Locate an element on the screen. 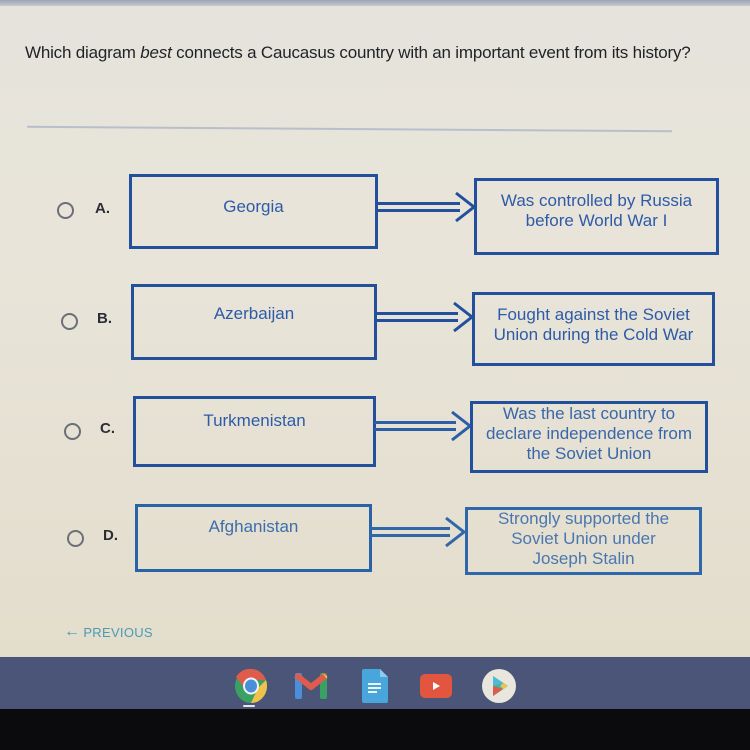 The width and height of the screenshot is (750, 750). option-d-arrow-icon is located at coordinates (419, 531).